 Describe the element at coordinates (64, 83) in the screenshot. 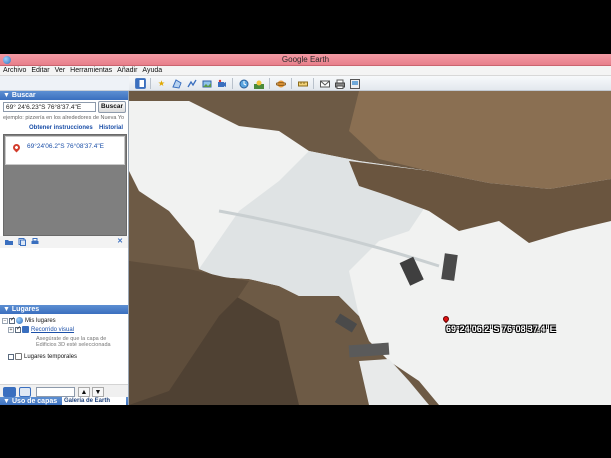

I see `toolbar-left-strip` at that location.